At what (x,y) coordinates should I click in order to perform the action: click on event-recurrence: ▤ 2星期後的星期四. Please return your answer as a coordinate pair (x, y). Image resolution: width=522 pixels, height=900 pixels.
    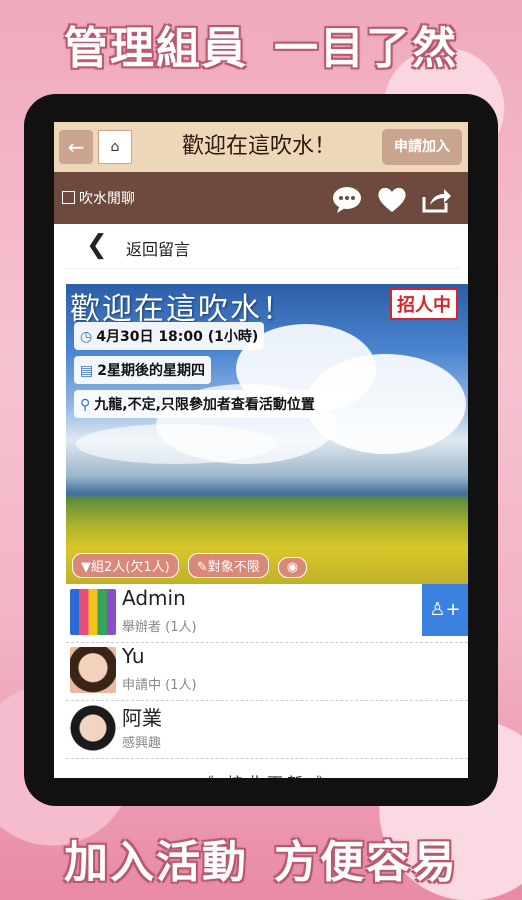
    Looking at the image, I should click on (142, 370).